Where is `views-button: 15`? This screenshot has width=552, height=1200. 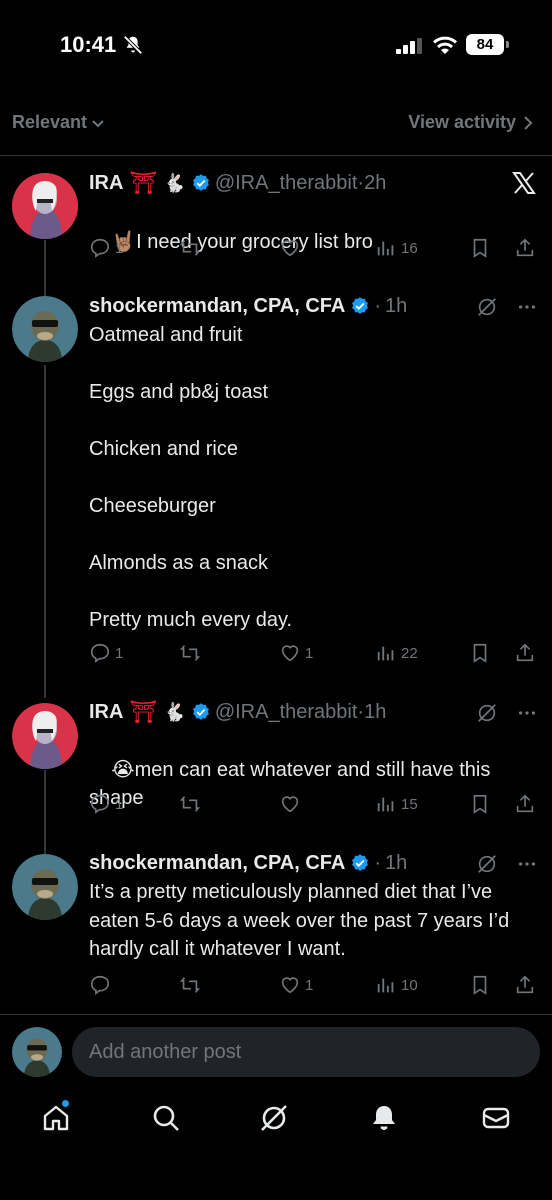 views-button: 15 is located at coordinates (396, 804).